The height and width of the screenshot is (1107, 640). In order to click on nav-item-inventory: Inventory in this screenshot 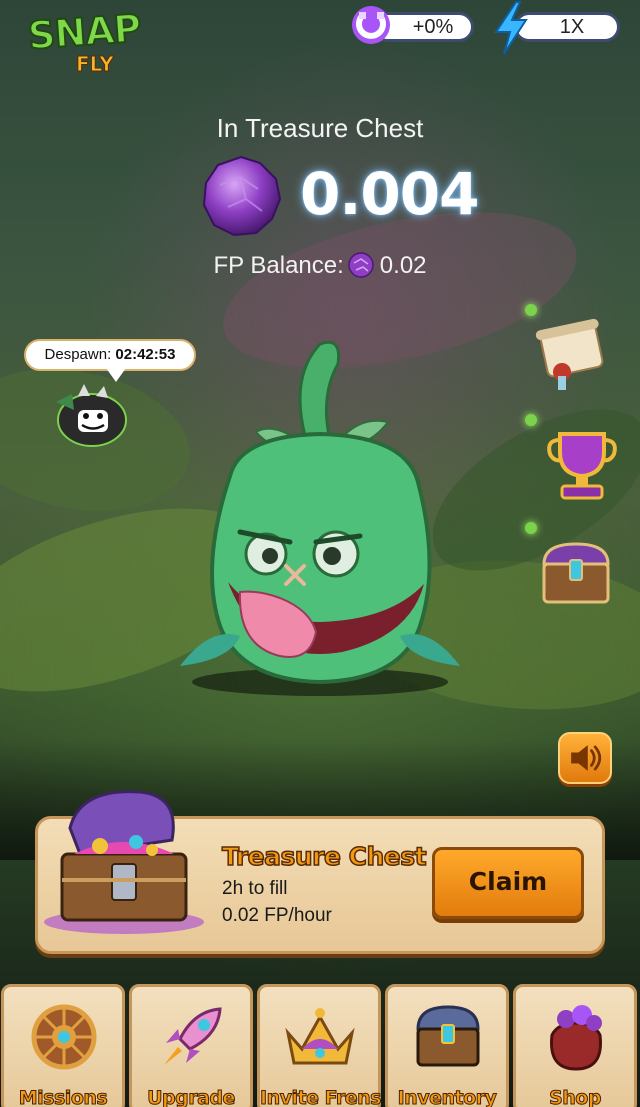, I will do `click(447, 1045)`.